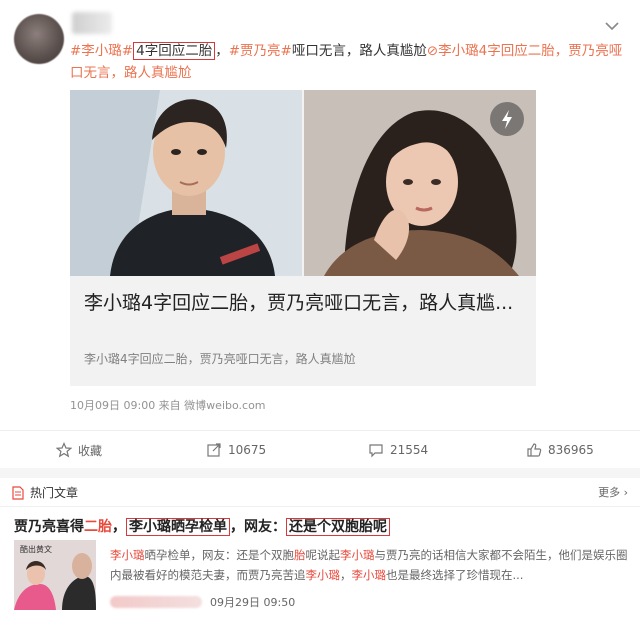 The image size is (640, 632). I want to click on thumbnail-caption: 酷出黄文, so click(36, 549).